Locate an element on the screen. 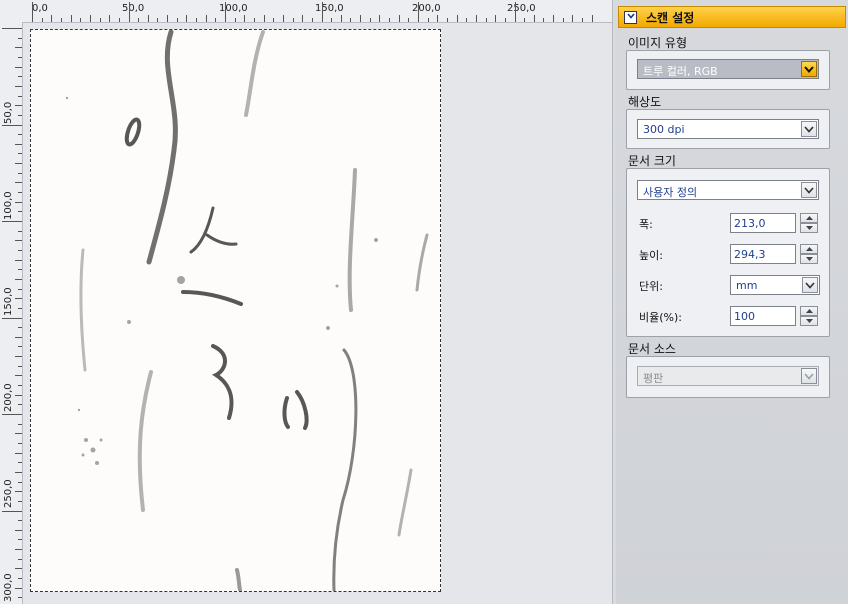 The image size is (848, 604). resolution-select: 300 dpi is located at coordinates (728, 129).